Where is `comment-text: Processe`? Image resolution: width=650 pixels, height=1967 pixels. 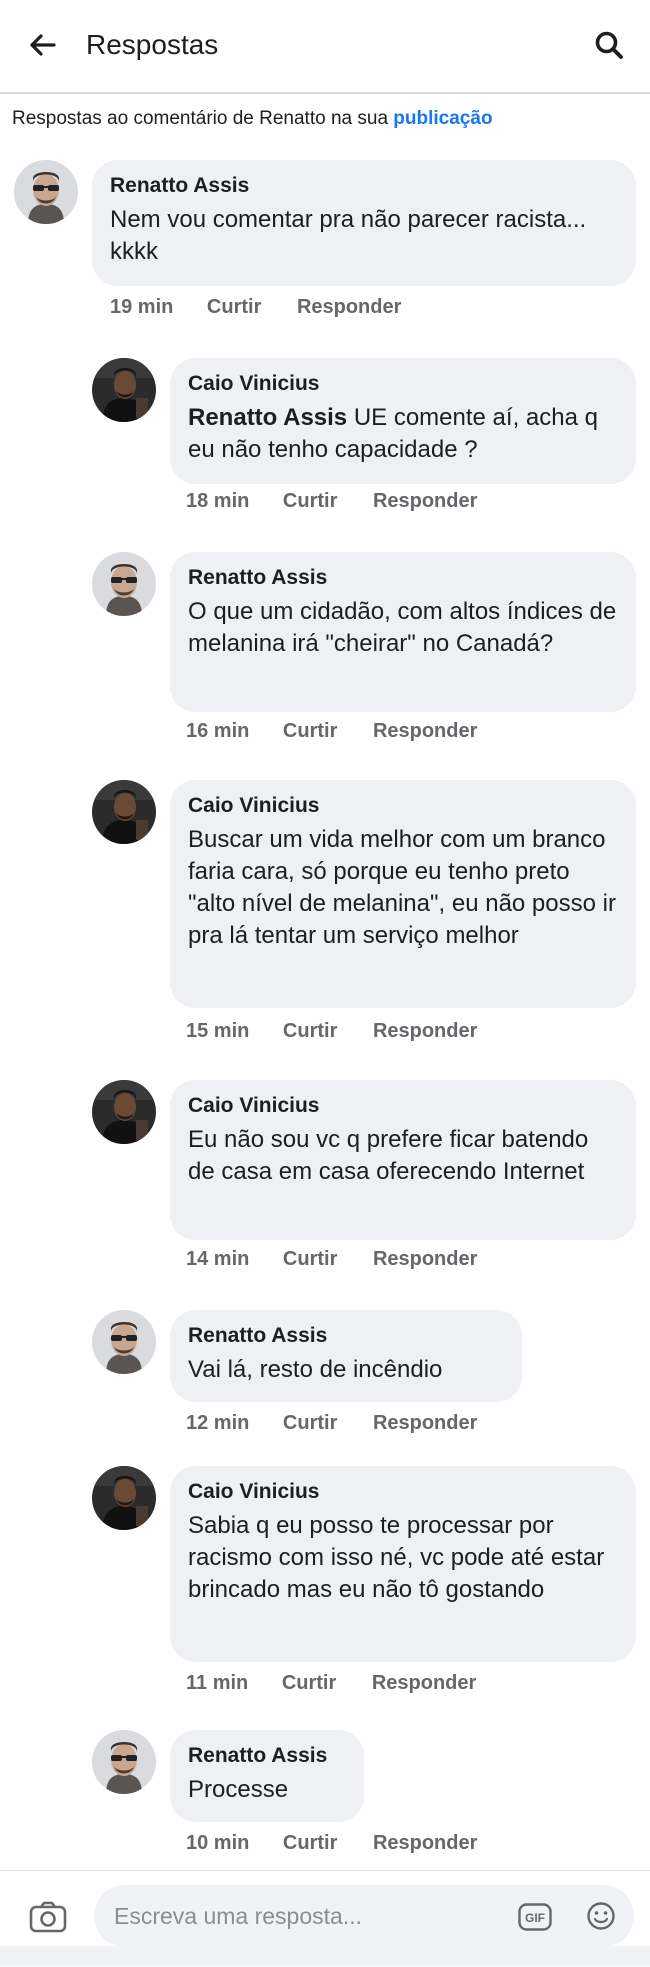
comment-text: Processe is located at coordinates (238, 1789).